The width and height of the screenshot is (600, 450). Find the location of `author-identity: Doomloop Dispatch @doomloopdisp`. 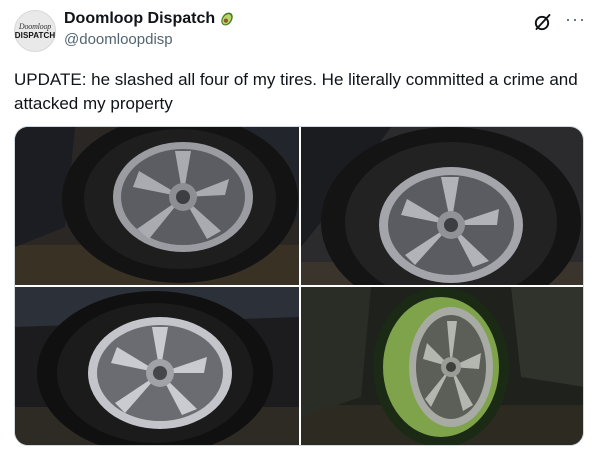

author-identity: Doomloop Dispatch @doomloopdisp is located at coordinates (149, 29).